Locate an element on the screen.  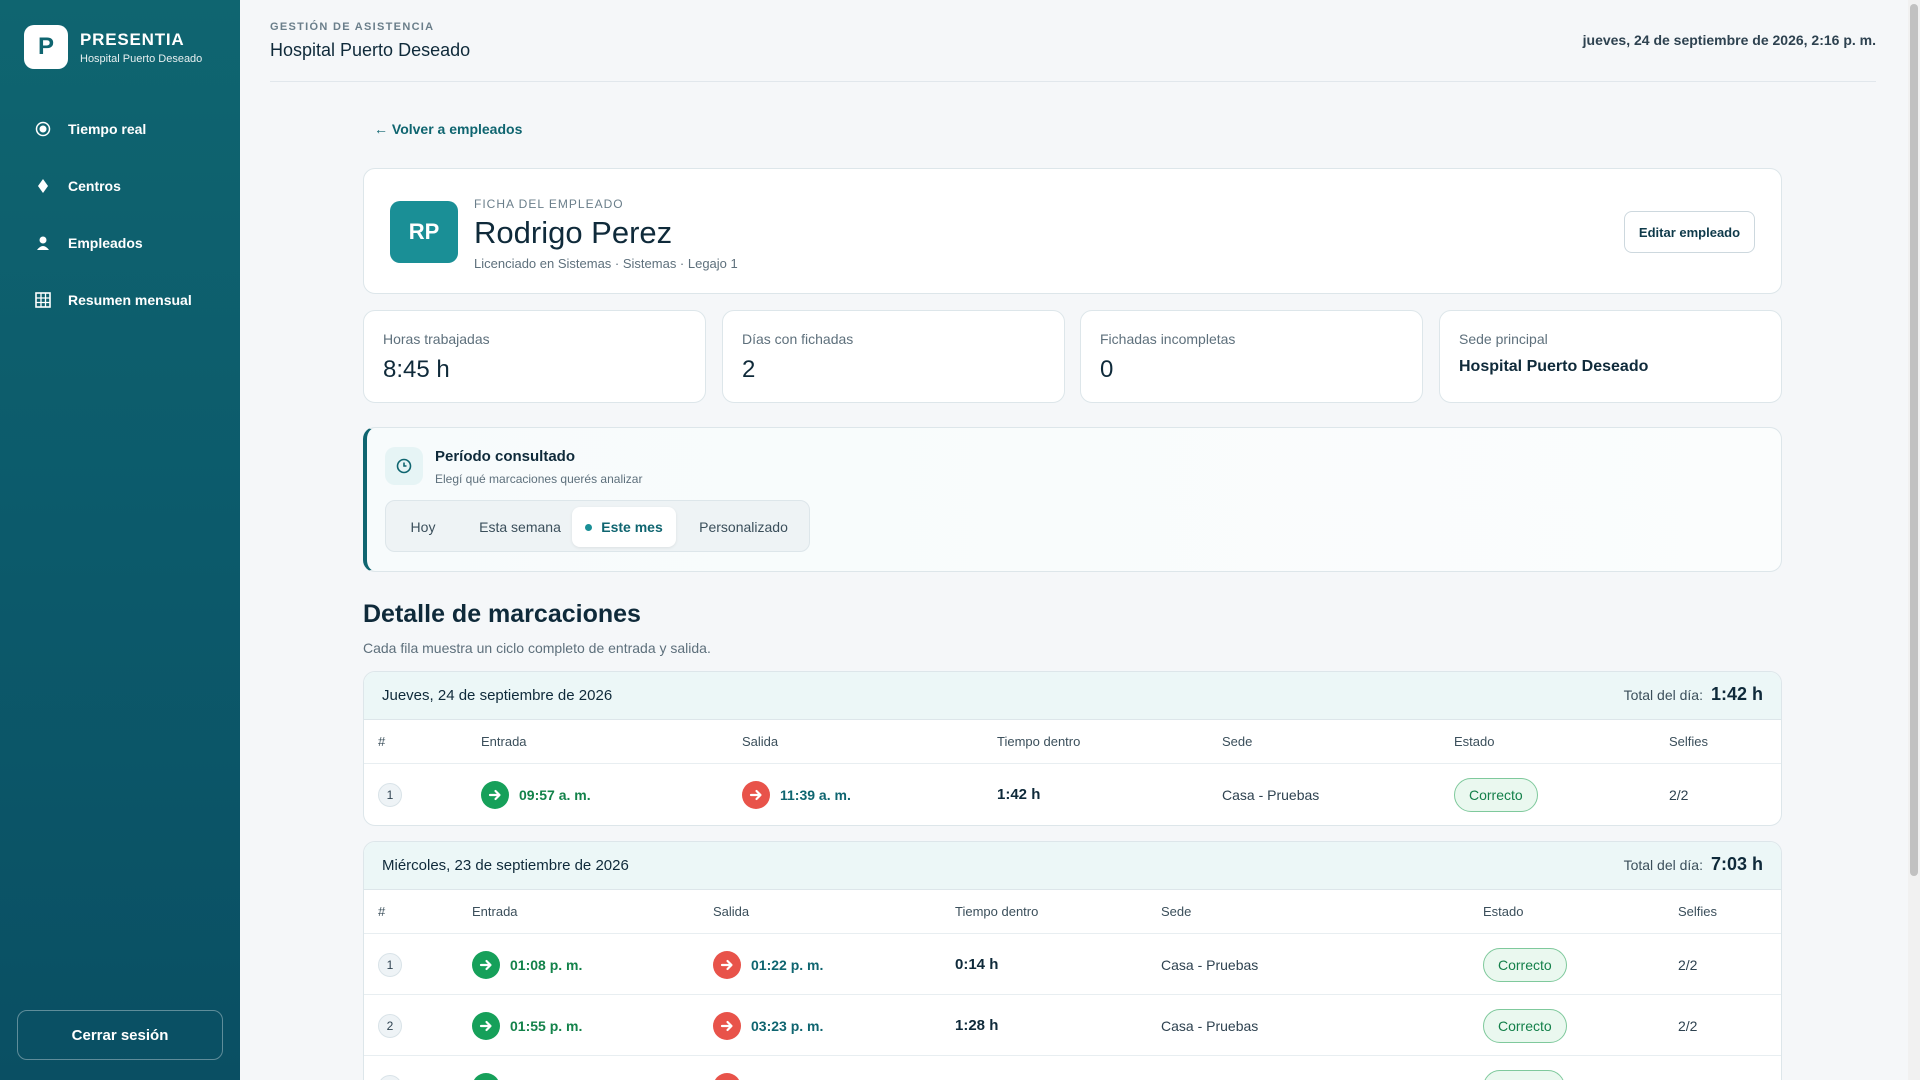
scrollbar is located at coordinates (1914, 540).